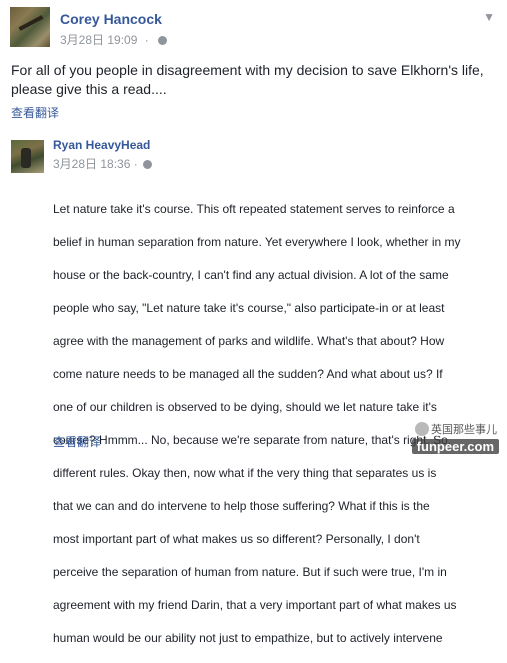  I want to click on shared-post-meta: 3月28日 18:36 ·, so click(103, 163).